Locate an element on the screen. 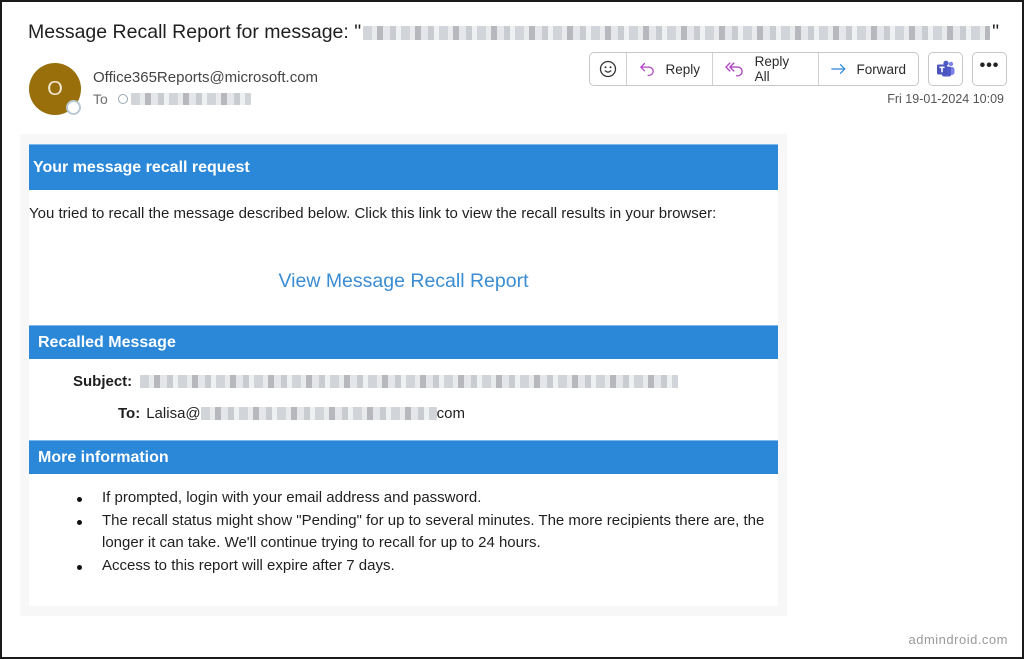  forward-label: Forward is located at coordinates (881, 69).